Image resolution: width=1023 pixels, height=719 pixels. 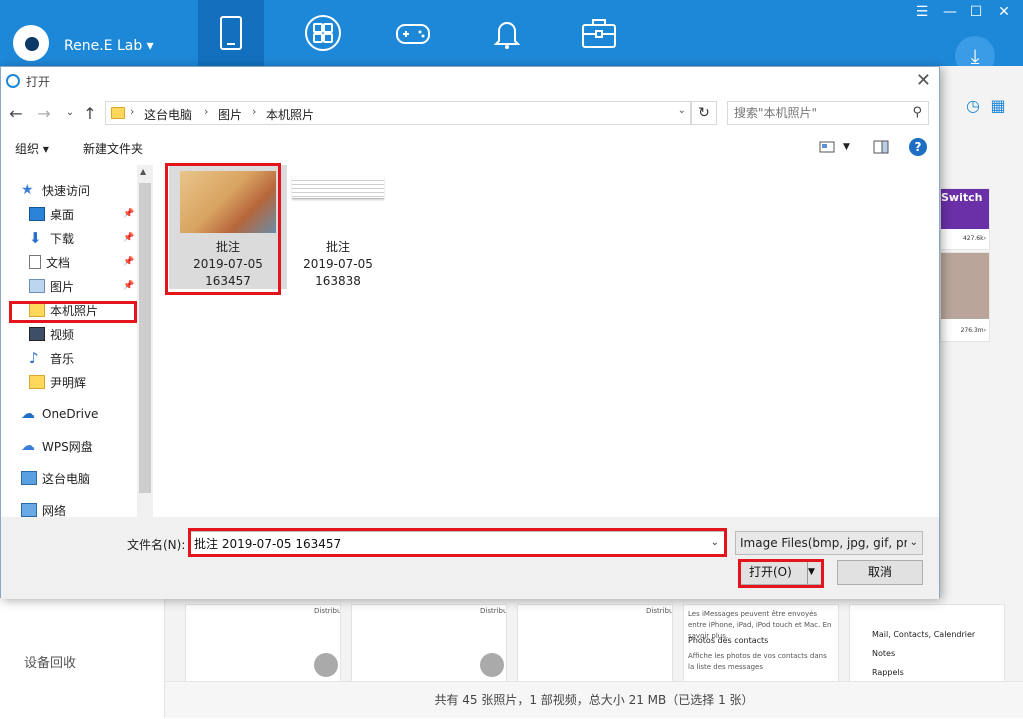 What do you see at coordinates (143, 171) in the screenshot?
I see `scroll-up-icon: ▲` at bounding box center [143, 171].